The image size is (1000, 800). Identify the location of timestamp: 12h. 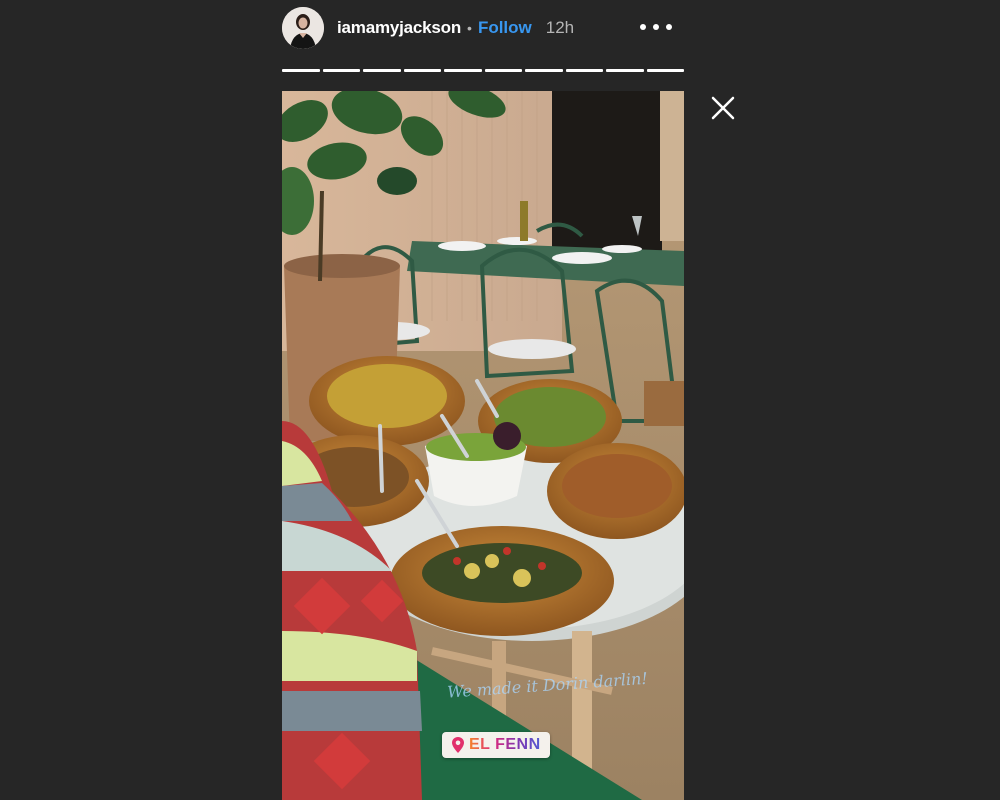
(560, 27).